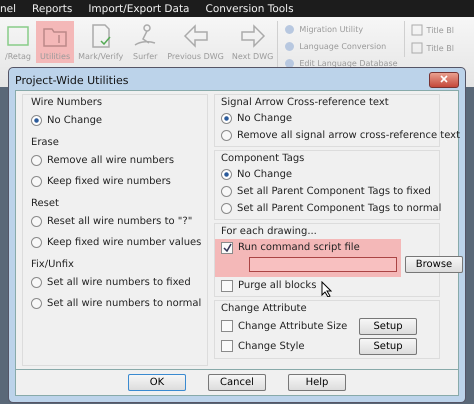  What do you see at coordinates (145, 42) in the screenshot?
I see `ribbon-button: Surfer` at bounding box center [145, 42].